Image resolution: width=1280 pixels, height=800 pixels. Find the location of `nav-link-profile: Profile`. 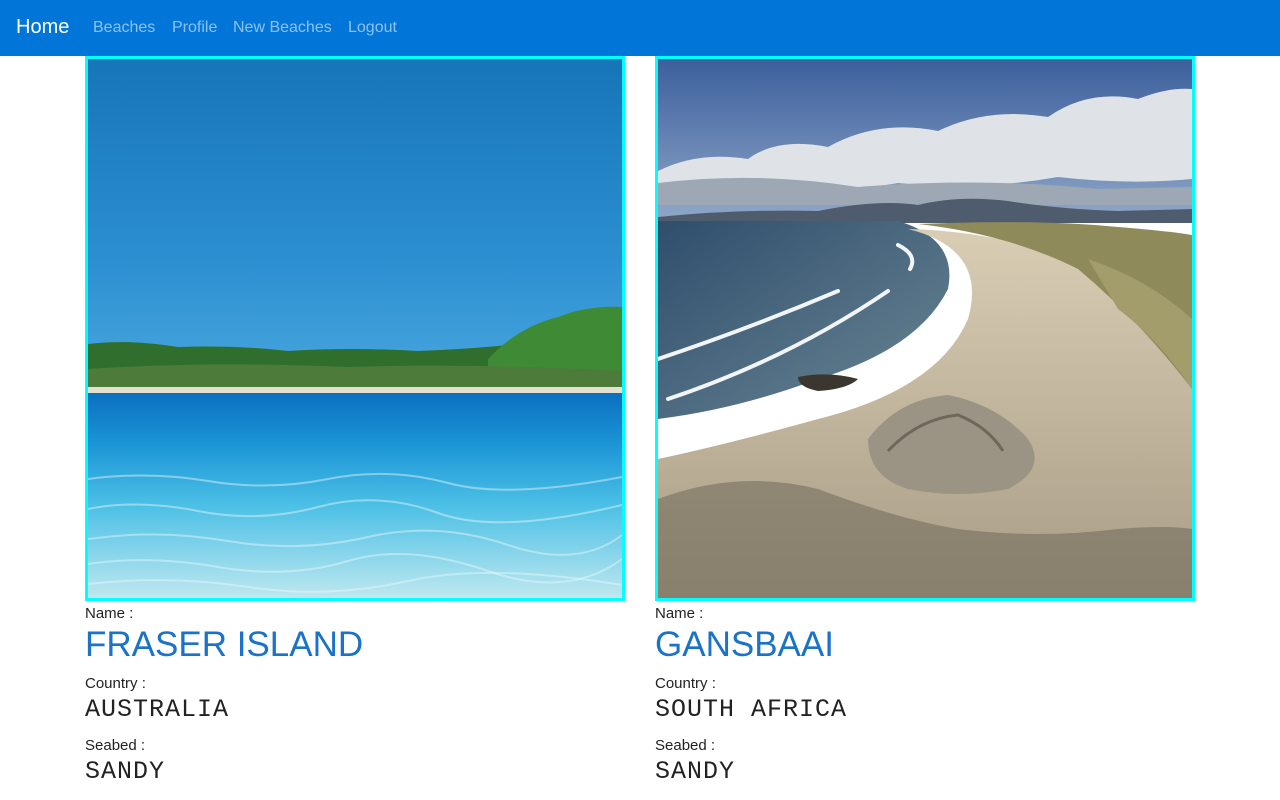

nav-link-profile: Profile is located at coordinates (194, 28).